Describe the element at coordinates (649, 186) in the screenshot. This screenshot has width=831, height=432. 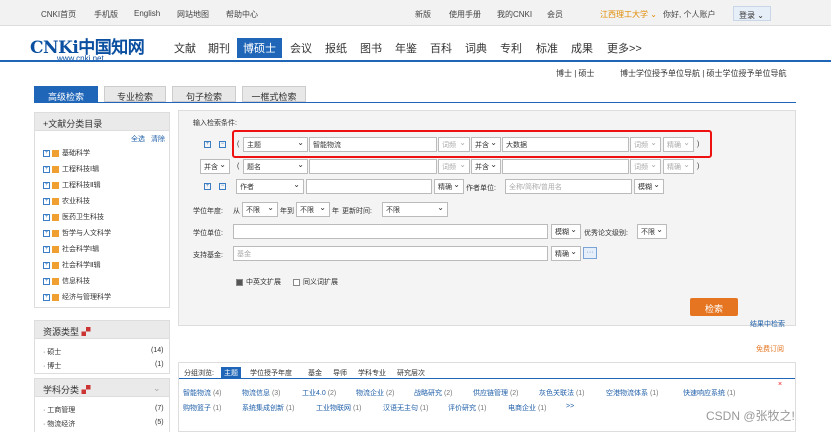
I see `author-unit-match-select: 模糊` at that location.